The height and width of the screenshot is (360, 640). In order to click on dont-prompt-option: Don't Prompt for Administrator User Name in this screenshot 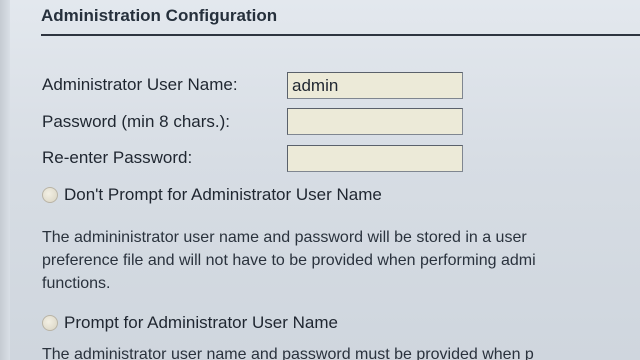, I will do `click(212, 195)`.